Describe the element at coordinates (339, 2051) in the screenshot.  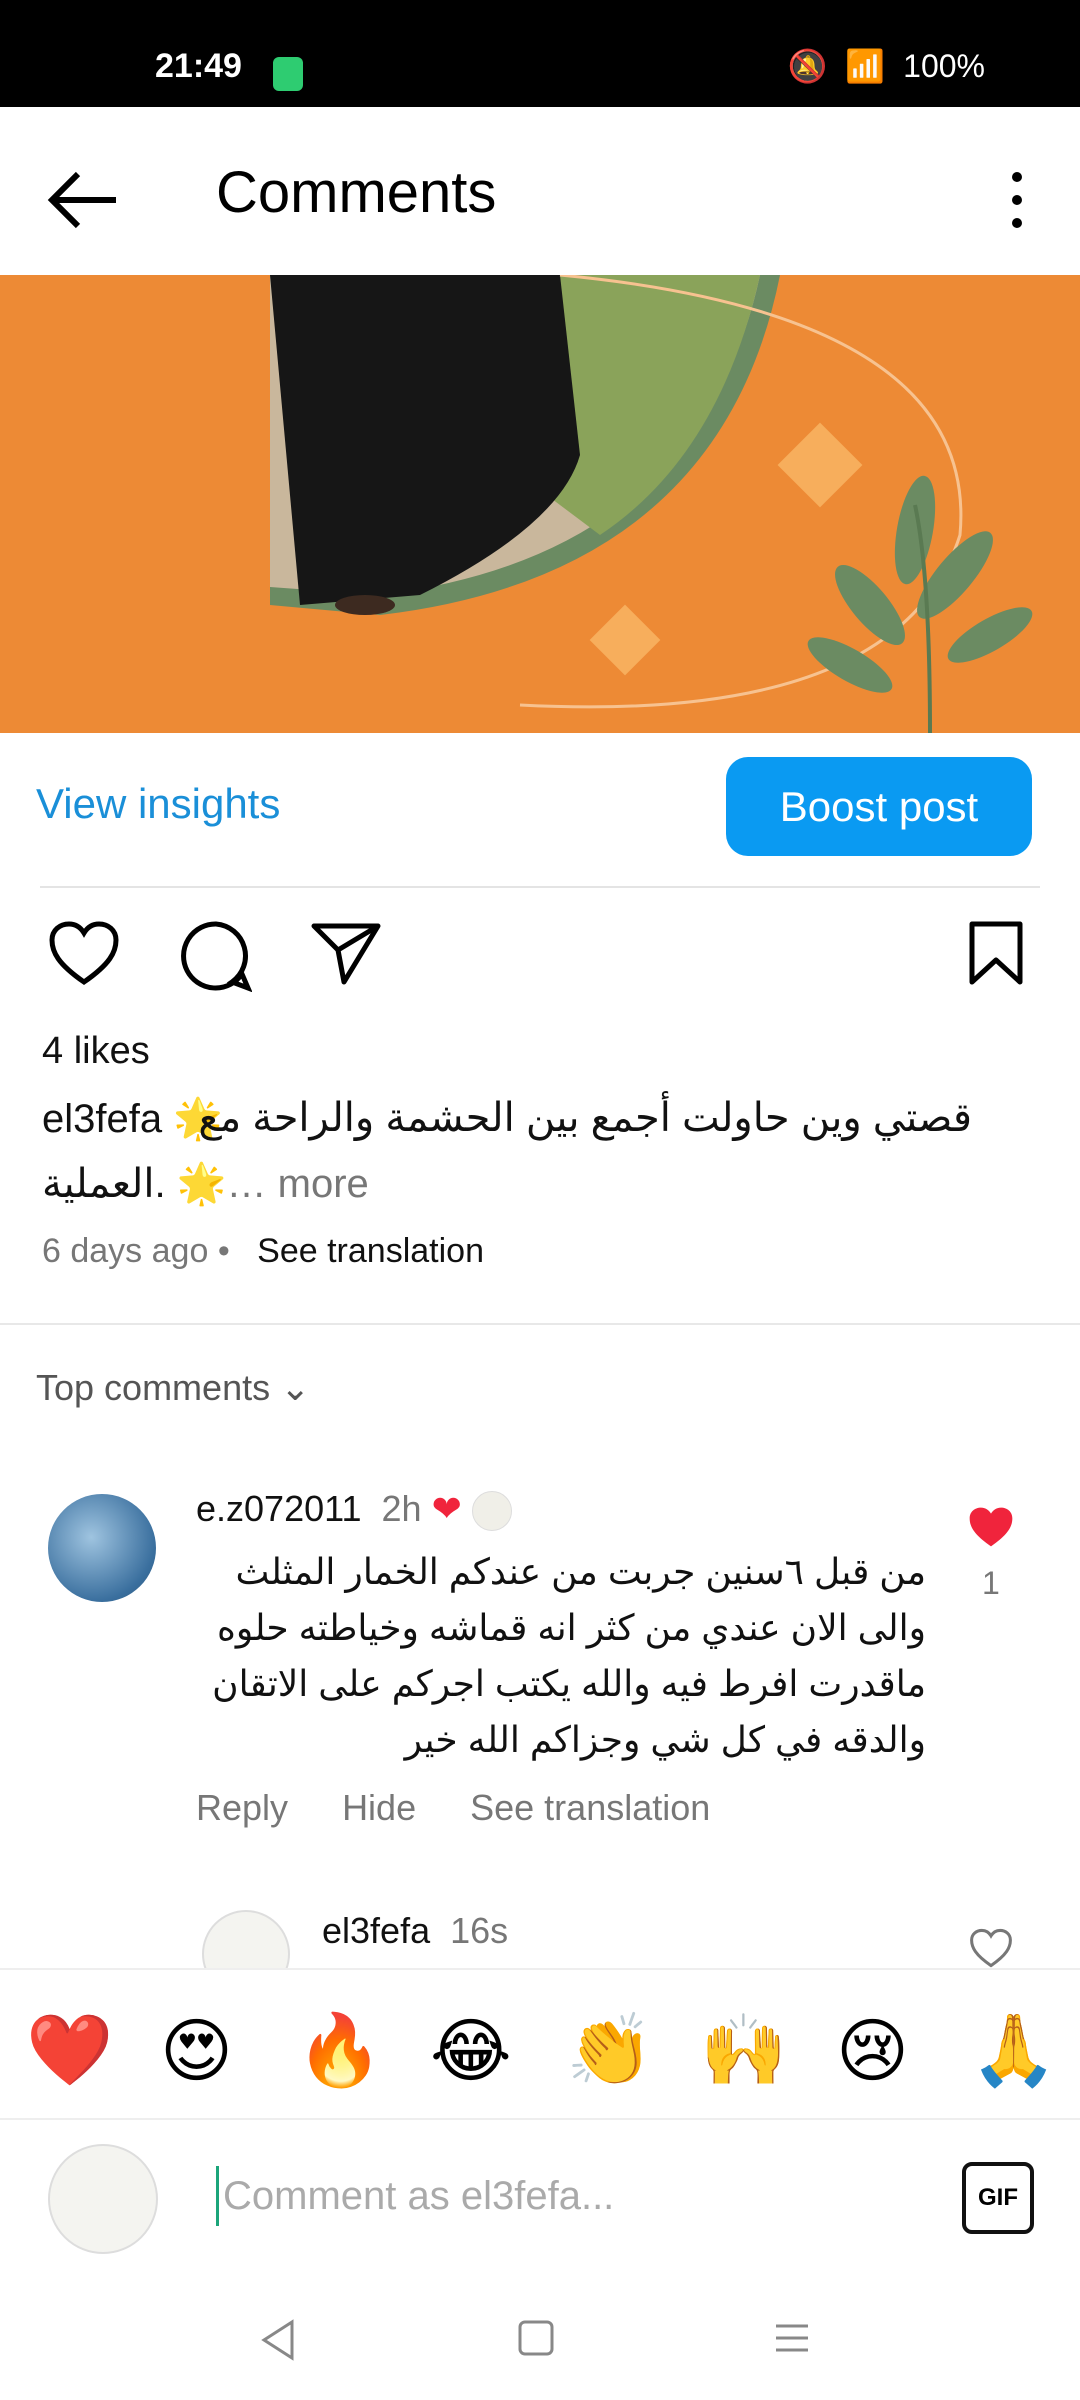
I see `emoji-fire: 🔥` at that location.